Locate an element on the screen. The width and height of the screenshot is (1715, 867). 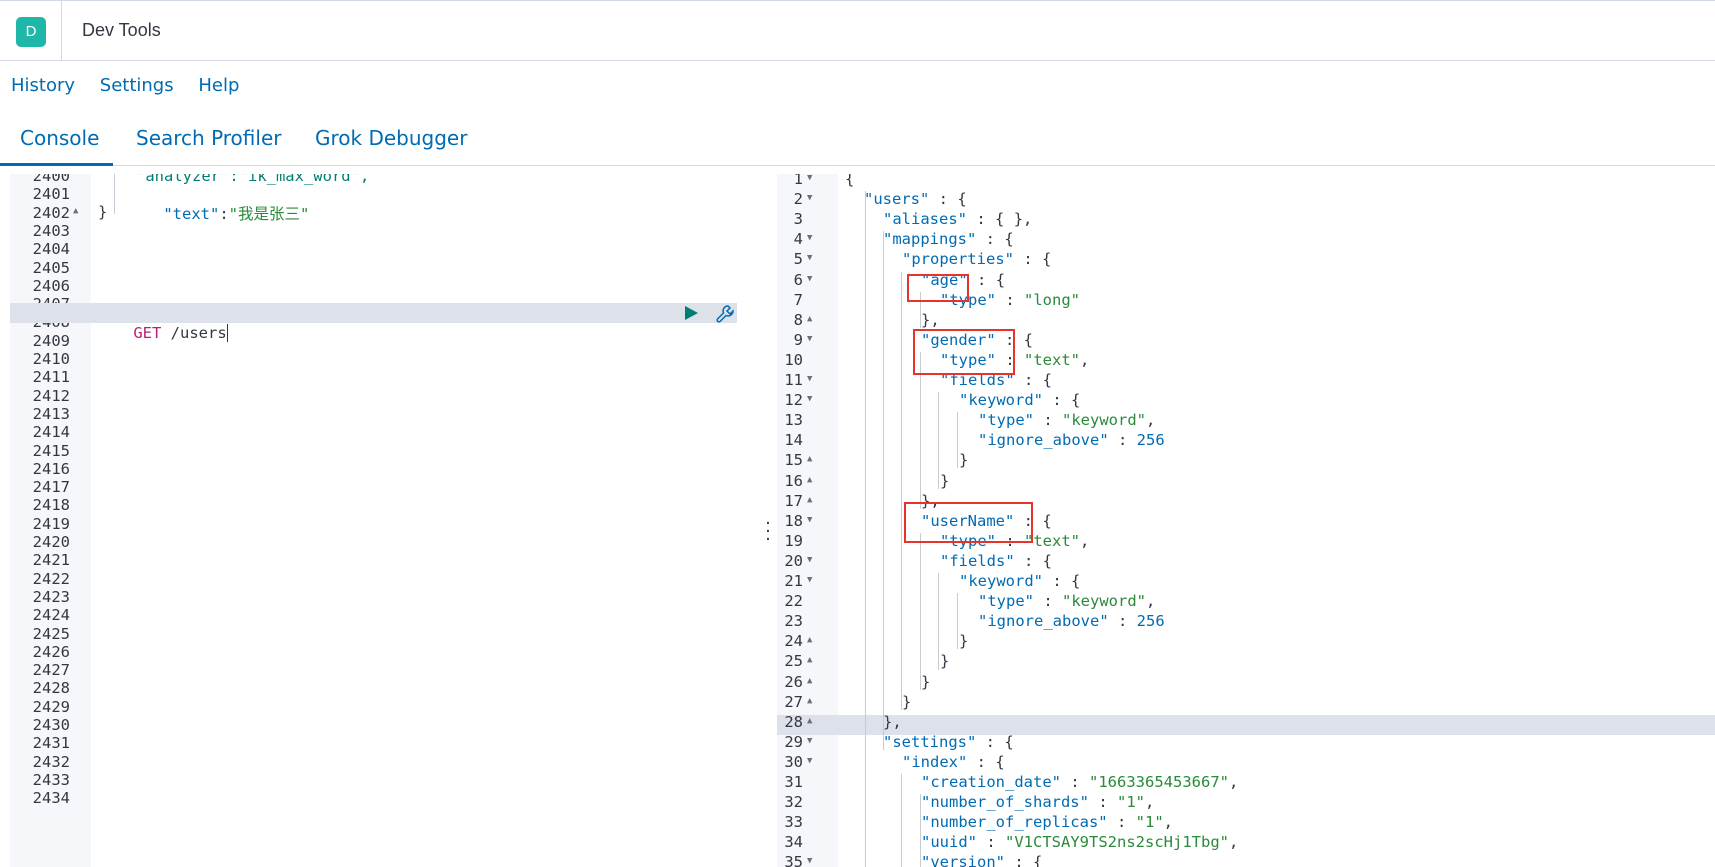
output-line-number: 30 is located at coordinates (793, 761).